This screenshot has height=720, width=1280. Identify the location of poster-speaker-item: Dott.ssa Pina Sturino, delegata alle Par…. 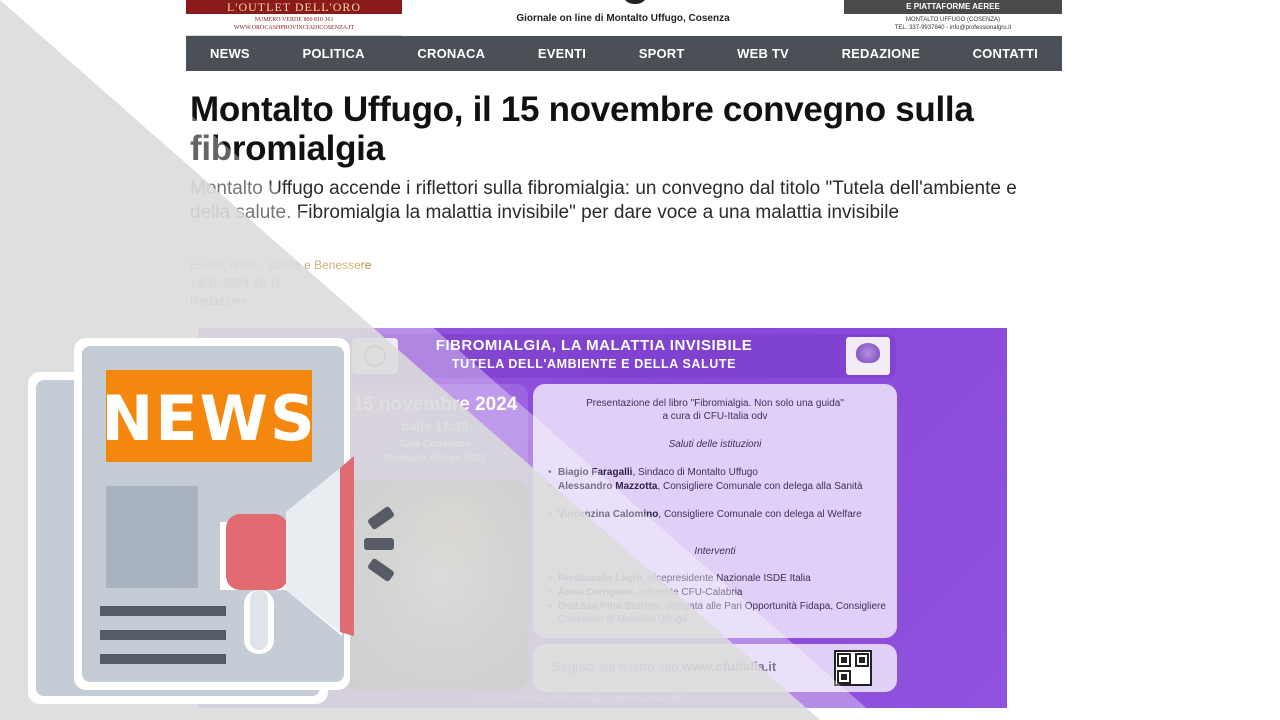
(718, 613).